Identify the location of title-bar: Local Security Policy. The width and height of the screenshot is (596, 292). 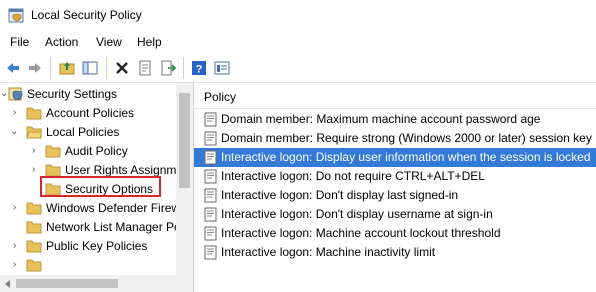
(298, 15).